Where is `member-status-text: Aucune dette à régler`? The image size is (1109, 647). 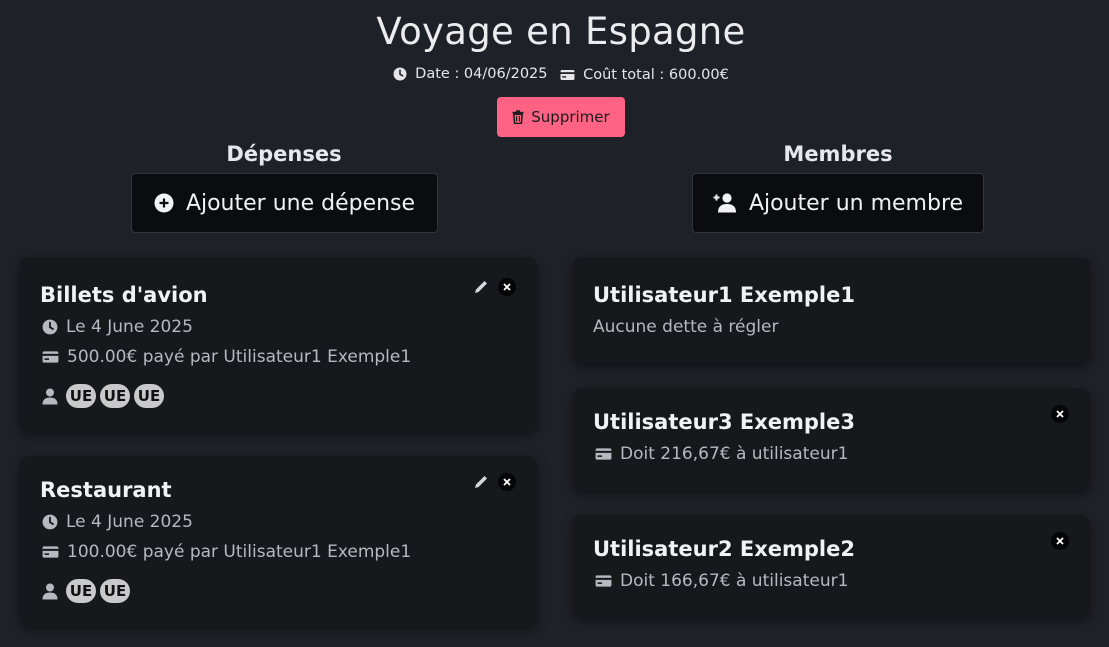 member-status-text: Aucune dette à régler is located at coordinates (686, 327).